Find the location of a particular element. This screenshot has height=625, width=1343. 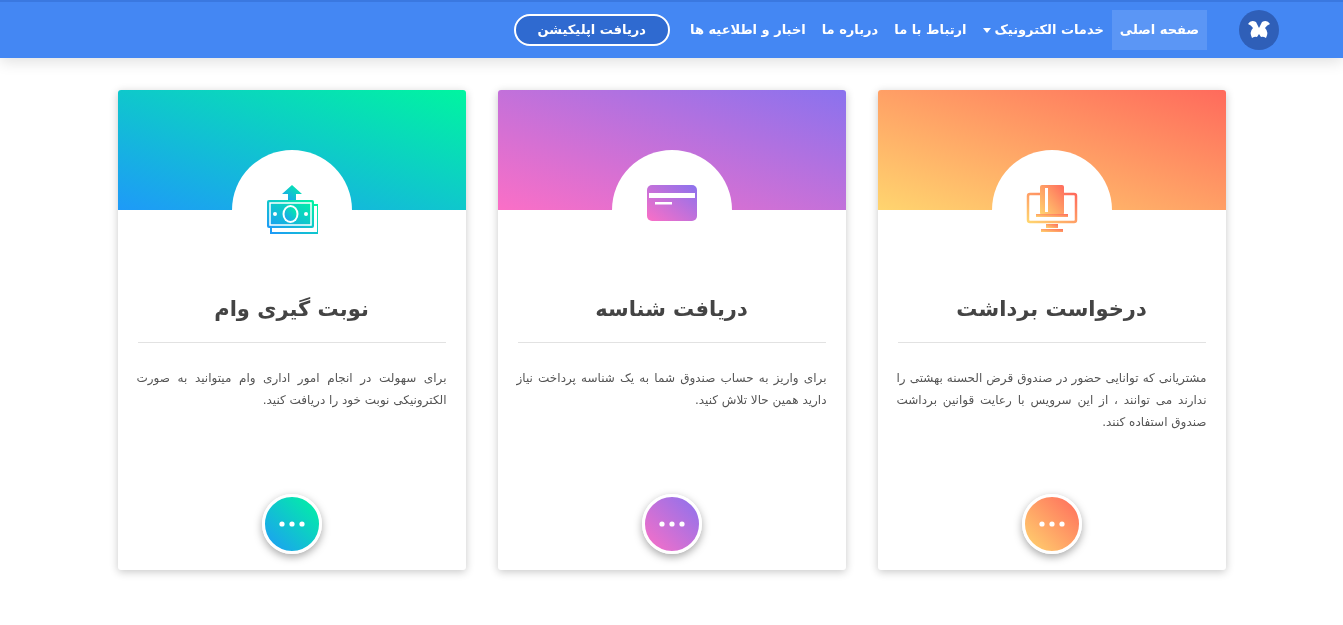

monitor-icon is located at coordinates (1051, 209).